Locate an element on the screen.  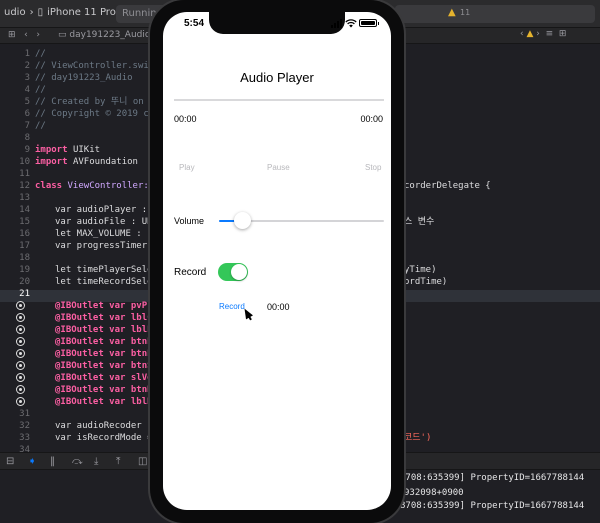
line-number: 1 is located at coordinates (27, 54).